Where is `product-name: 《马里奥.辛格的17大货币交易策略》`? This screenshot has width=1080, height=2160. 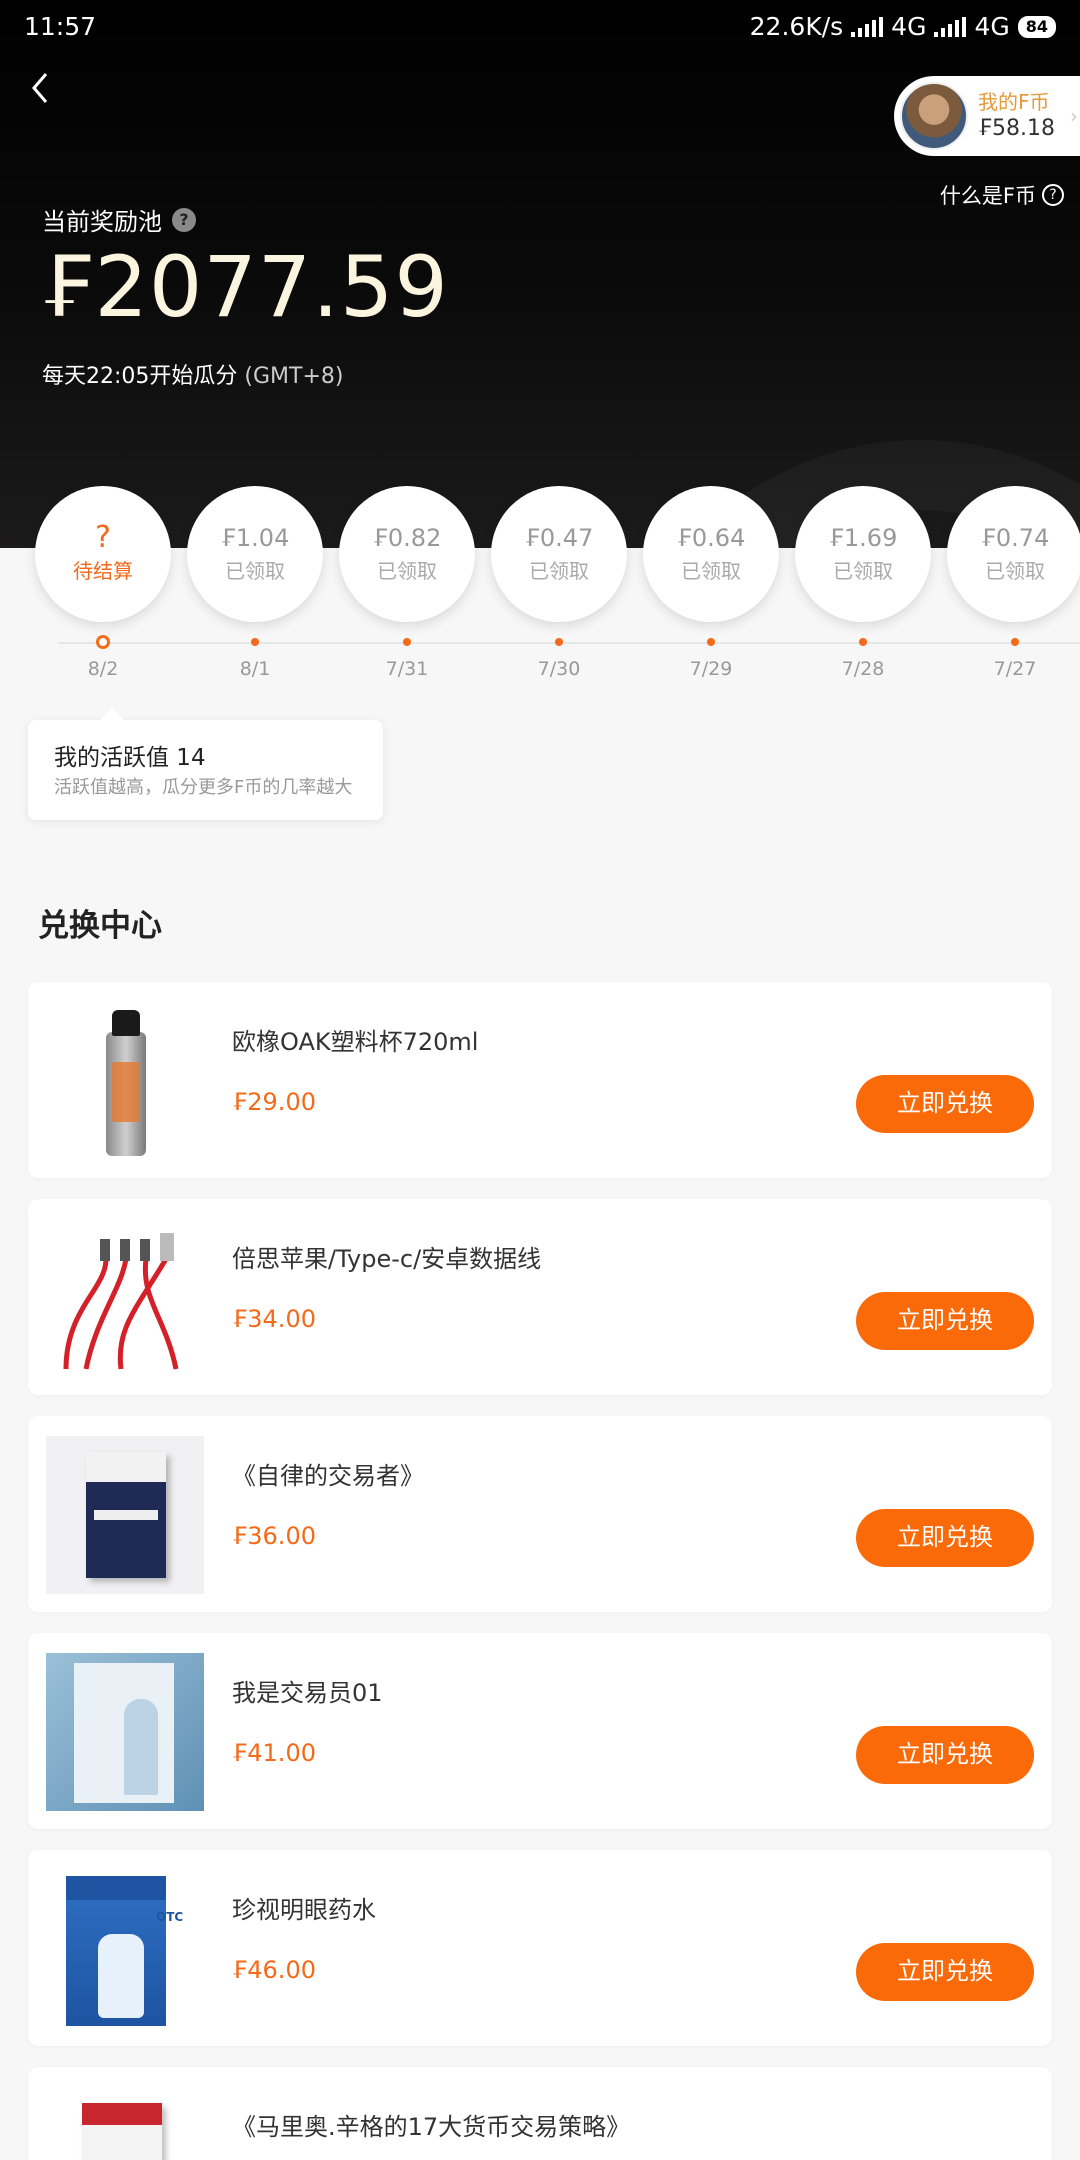
product-name: 《马里奥.辛格的17大货币交易策略》 is located at coordinates (431, 2127).